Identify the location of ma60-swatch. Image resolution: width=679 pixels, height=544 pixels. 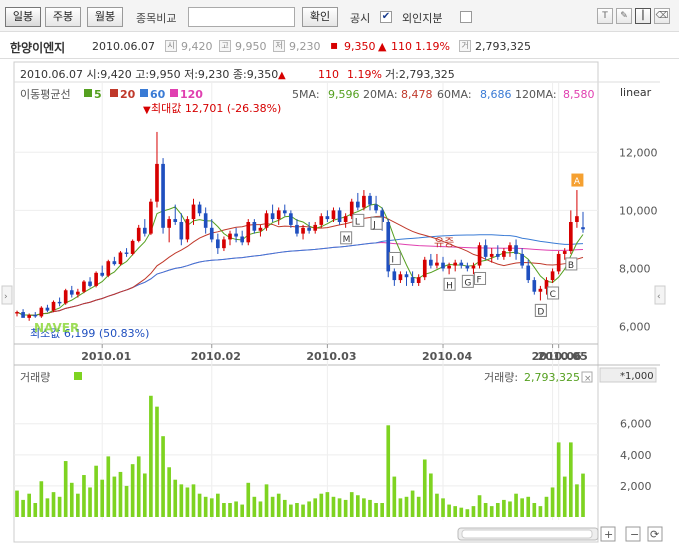
(144, 93).